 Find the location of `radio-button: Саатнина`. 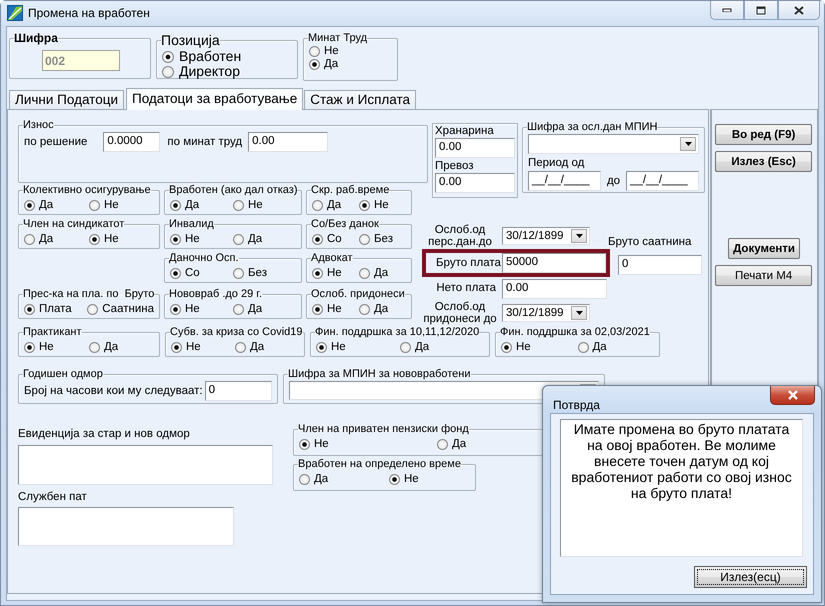

radio-button: Саатнина is located at coordinates (120, 309).